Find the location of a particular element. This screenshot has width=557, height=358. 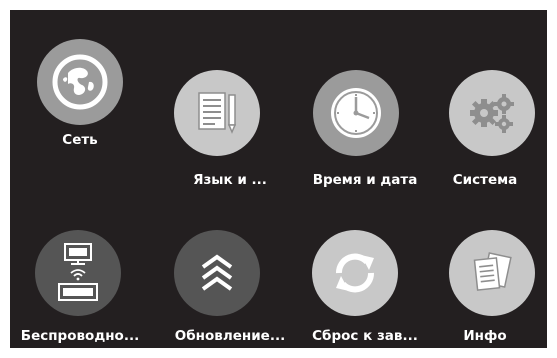

documents-icon is located at coordinates (492, 273).